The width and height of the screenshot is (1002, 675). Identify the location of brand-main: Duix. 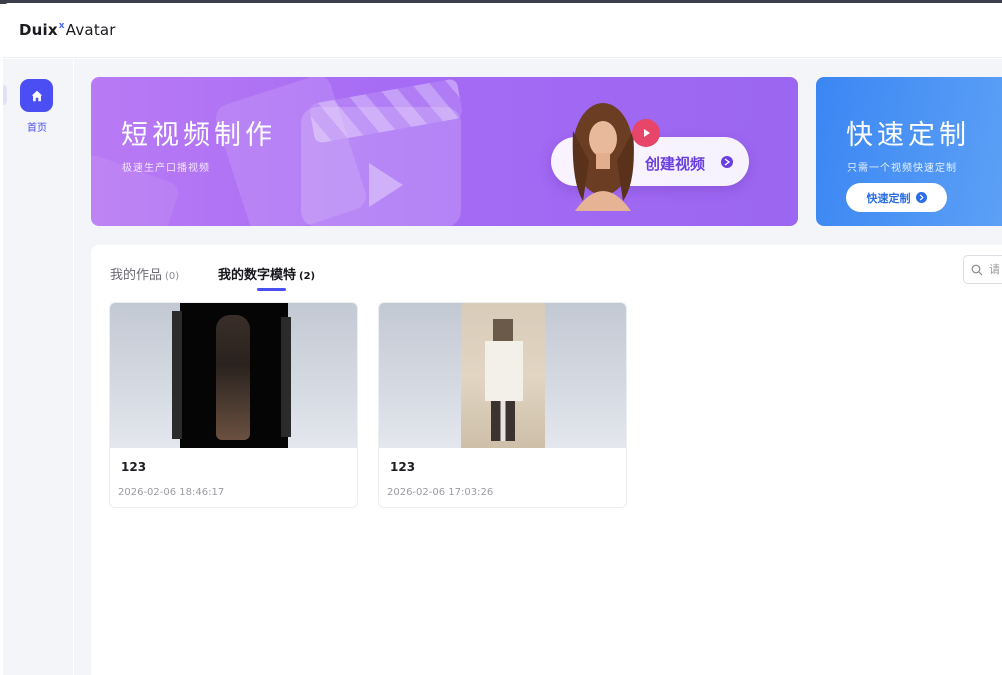
(38, 30).